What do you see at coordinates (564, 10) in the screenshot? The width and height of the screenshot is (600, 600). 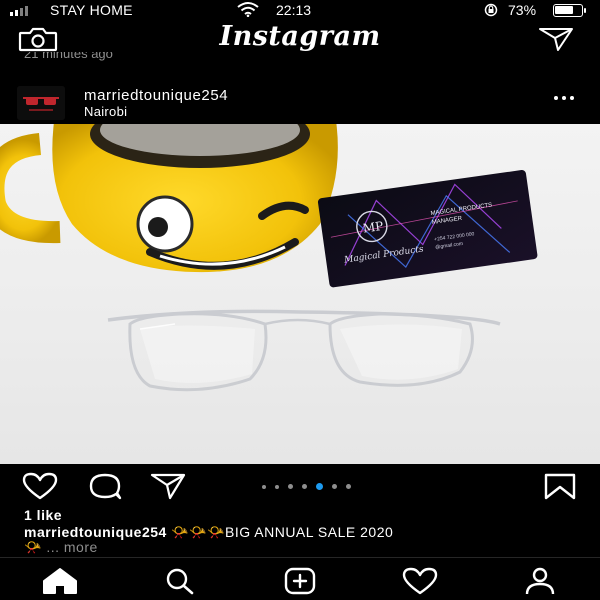 I see `battery-fill` at bounding box center [564, 10].